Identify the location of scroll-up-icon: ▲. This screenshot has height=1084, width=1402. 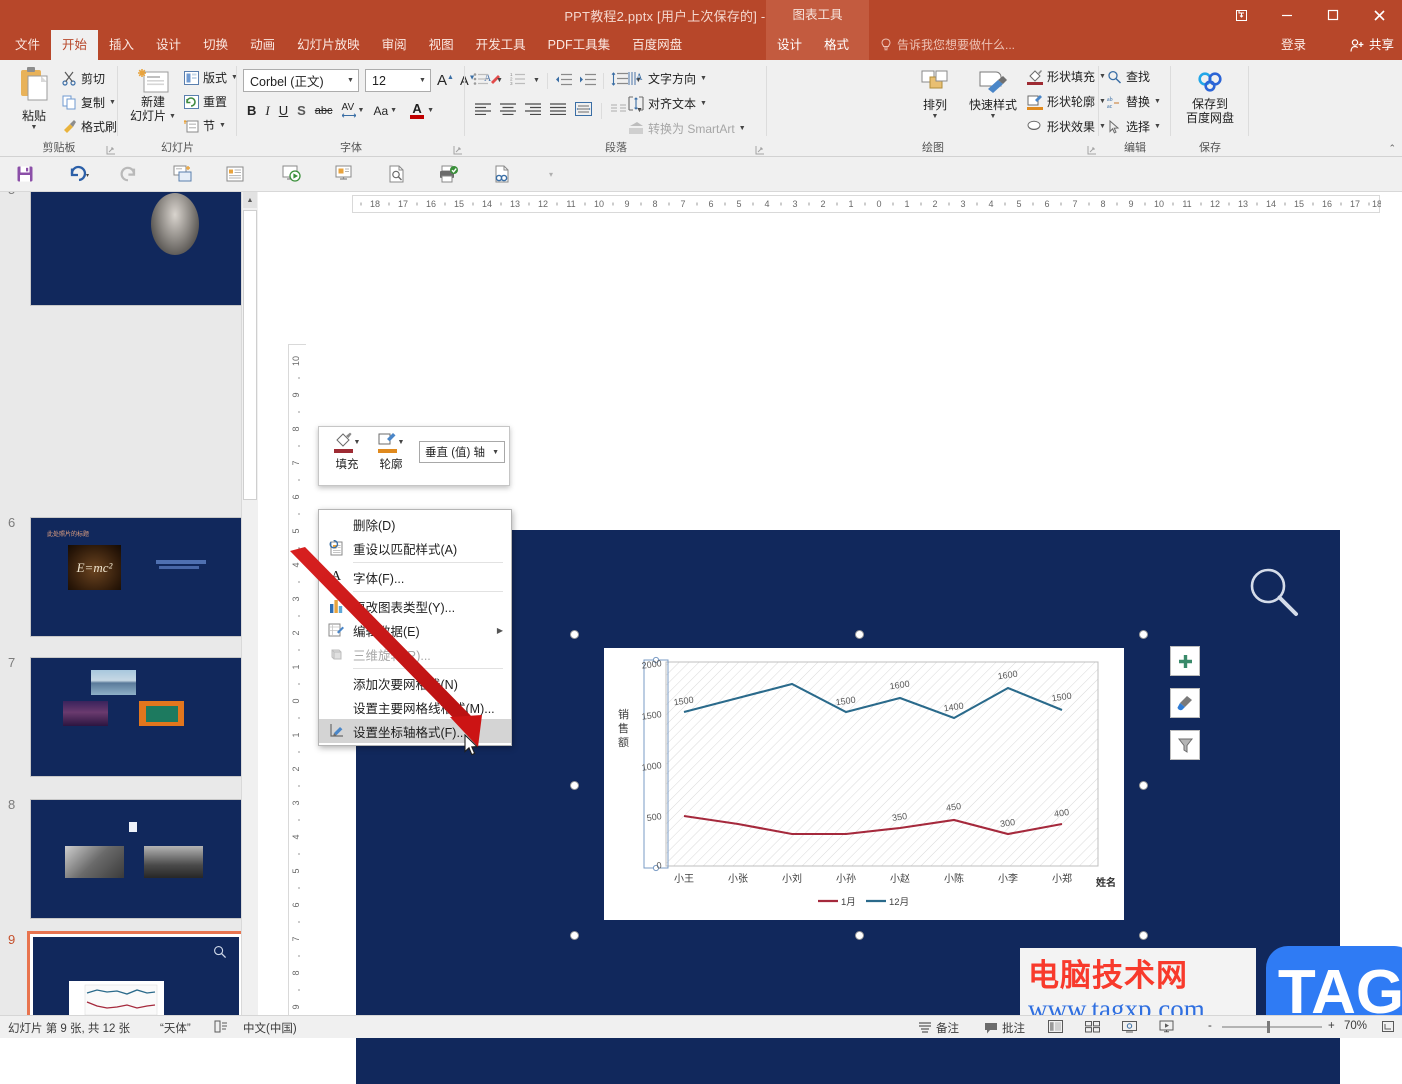
(250, 200).